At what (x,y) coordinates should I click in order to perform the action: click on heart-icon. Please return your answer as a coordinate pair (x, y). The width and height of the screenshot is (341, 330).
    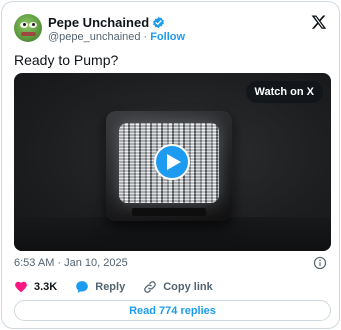
    Looking at the image, I should click on (21, 287).